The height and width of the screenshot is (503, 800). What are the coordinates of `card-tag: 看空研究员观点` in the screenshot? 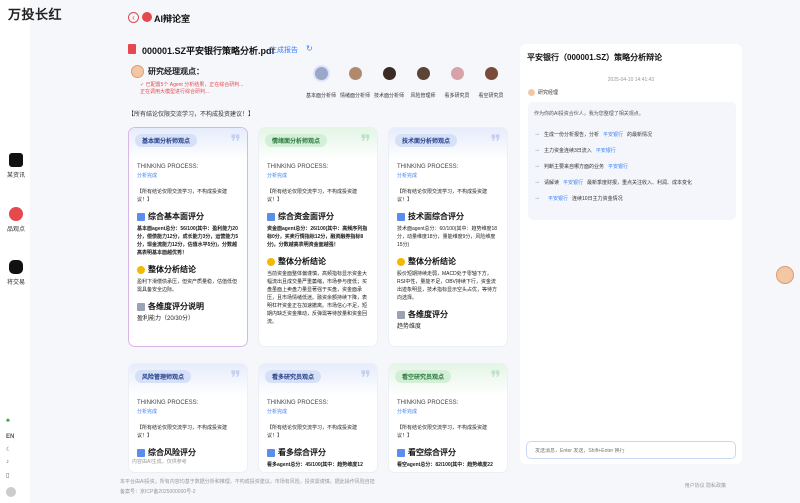 It's located at (423, 376).